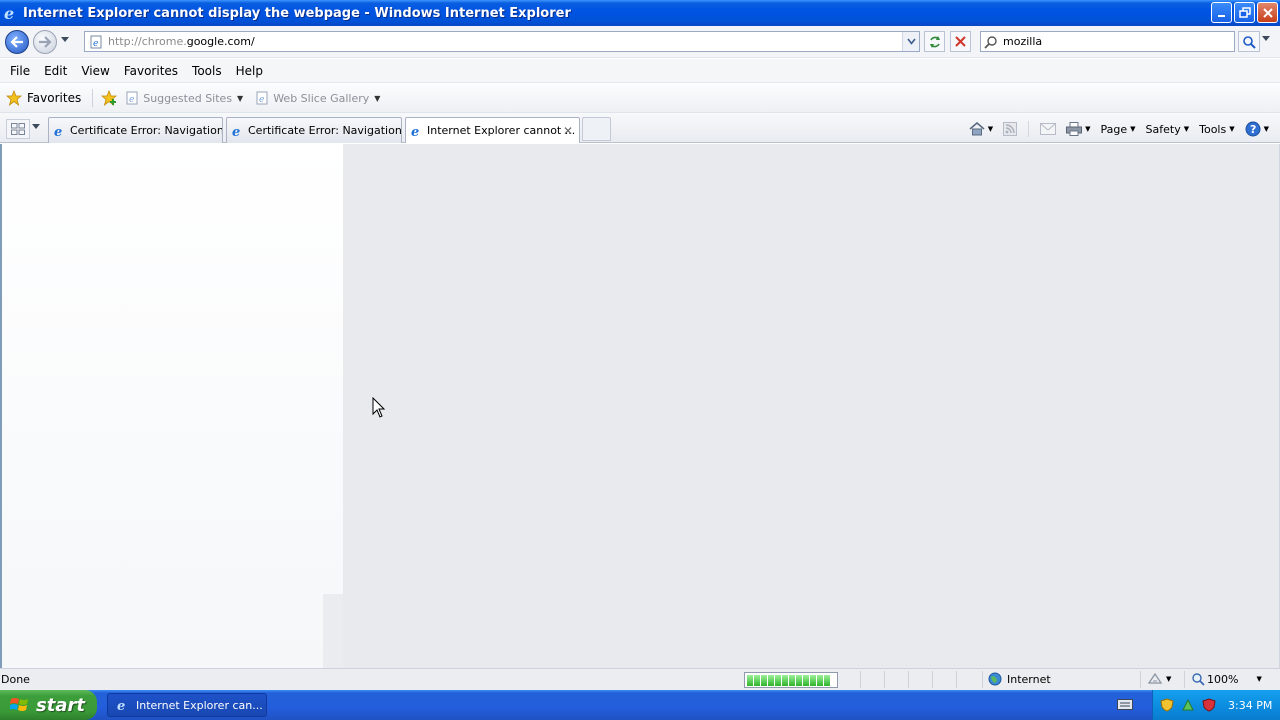 Image resolution: width=1280 pixels, height=720 pixels. I want to click on print-button: ▼, so click(1078, 129).